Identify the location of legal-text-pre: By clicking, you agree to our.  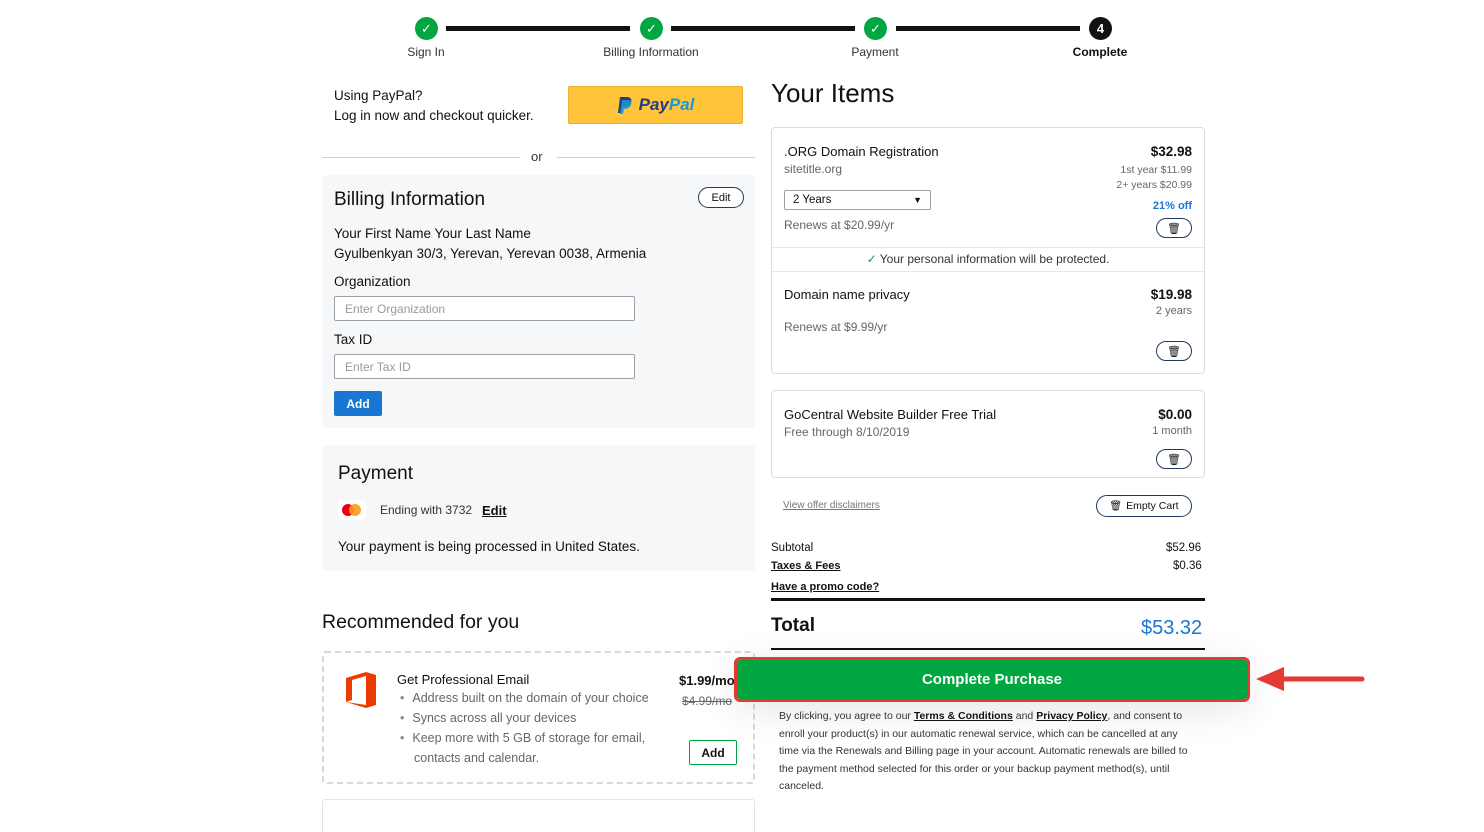
(845, 716).